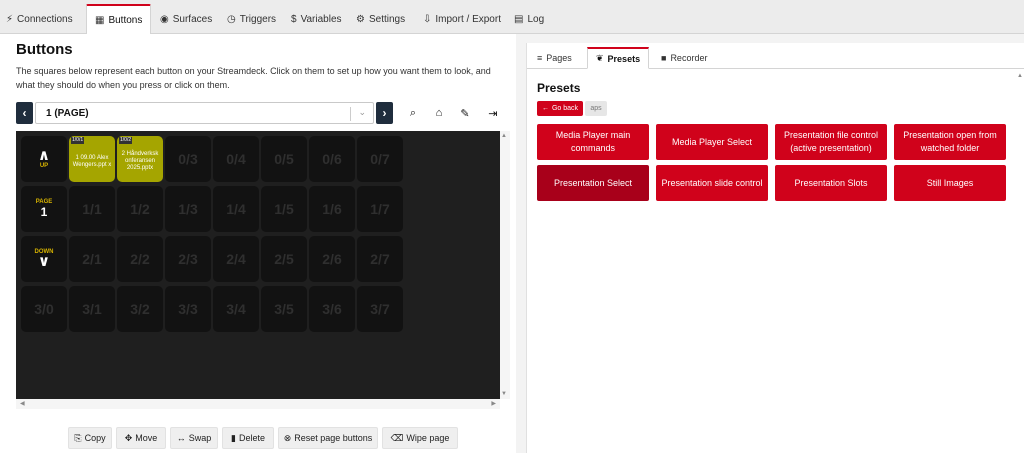 Image resolution: width=1024 pixels, height=453 pixels. Describe the element at coordinates (413, 113) in the screenshot. I see `search-icon: ⌕` at that location.